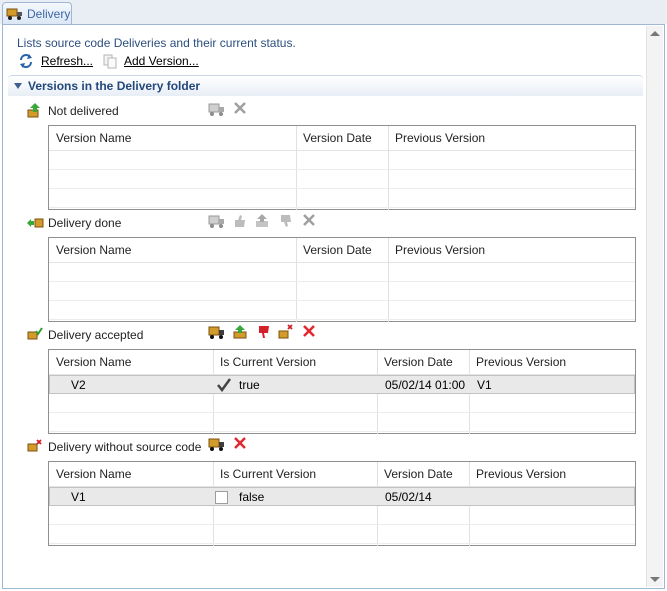  I want to click on tab-bar: Delivery, so click(333, 12).